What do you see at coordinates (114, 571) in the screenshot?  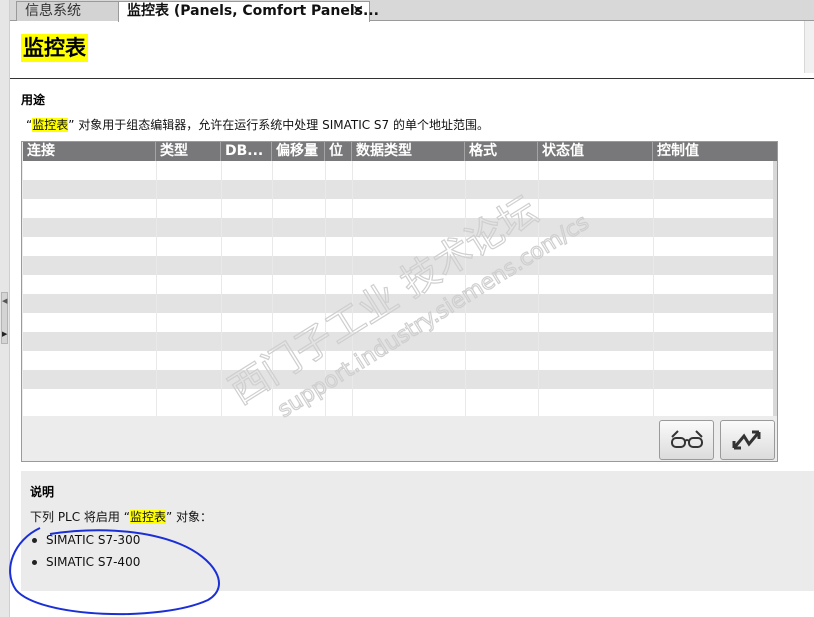 I see `hand-drawn-annotation` at bounding box center [114, 571].